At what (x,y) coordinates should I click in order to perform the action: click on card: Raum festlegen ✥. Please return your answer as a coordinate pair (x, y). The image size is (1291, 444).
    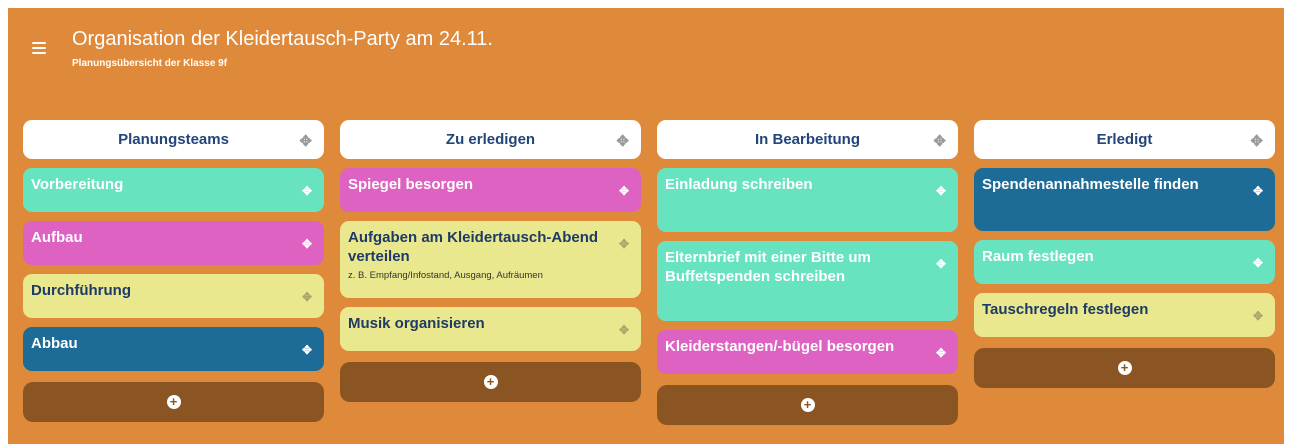
    Looking at the image, I should click on (1124, 262).